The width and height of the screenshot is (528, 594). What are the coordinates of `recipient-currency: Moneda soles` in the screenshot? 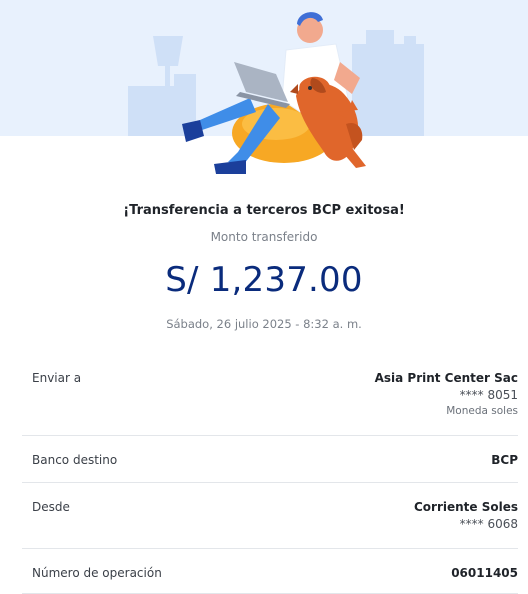 It's located at (482, 411).